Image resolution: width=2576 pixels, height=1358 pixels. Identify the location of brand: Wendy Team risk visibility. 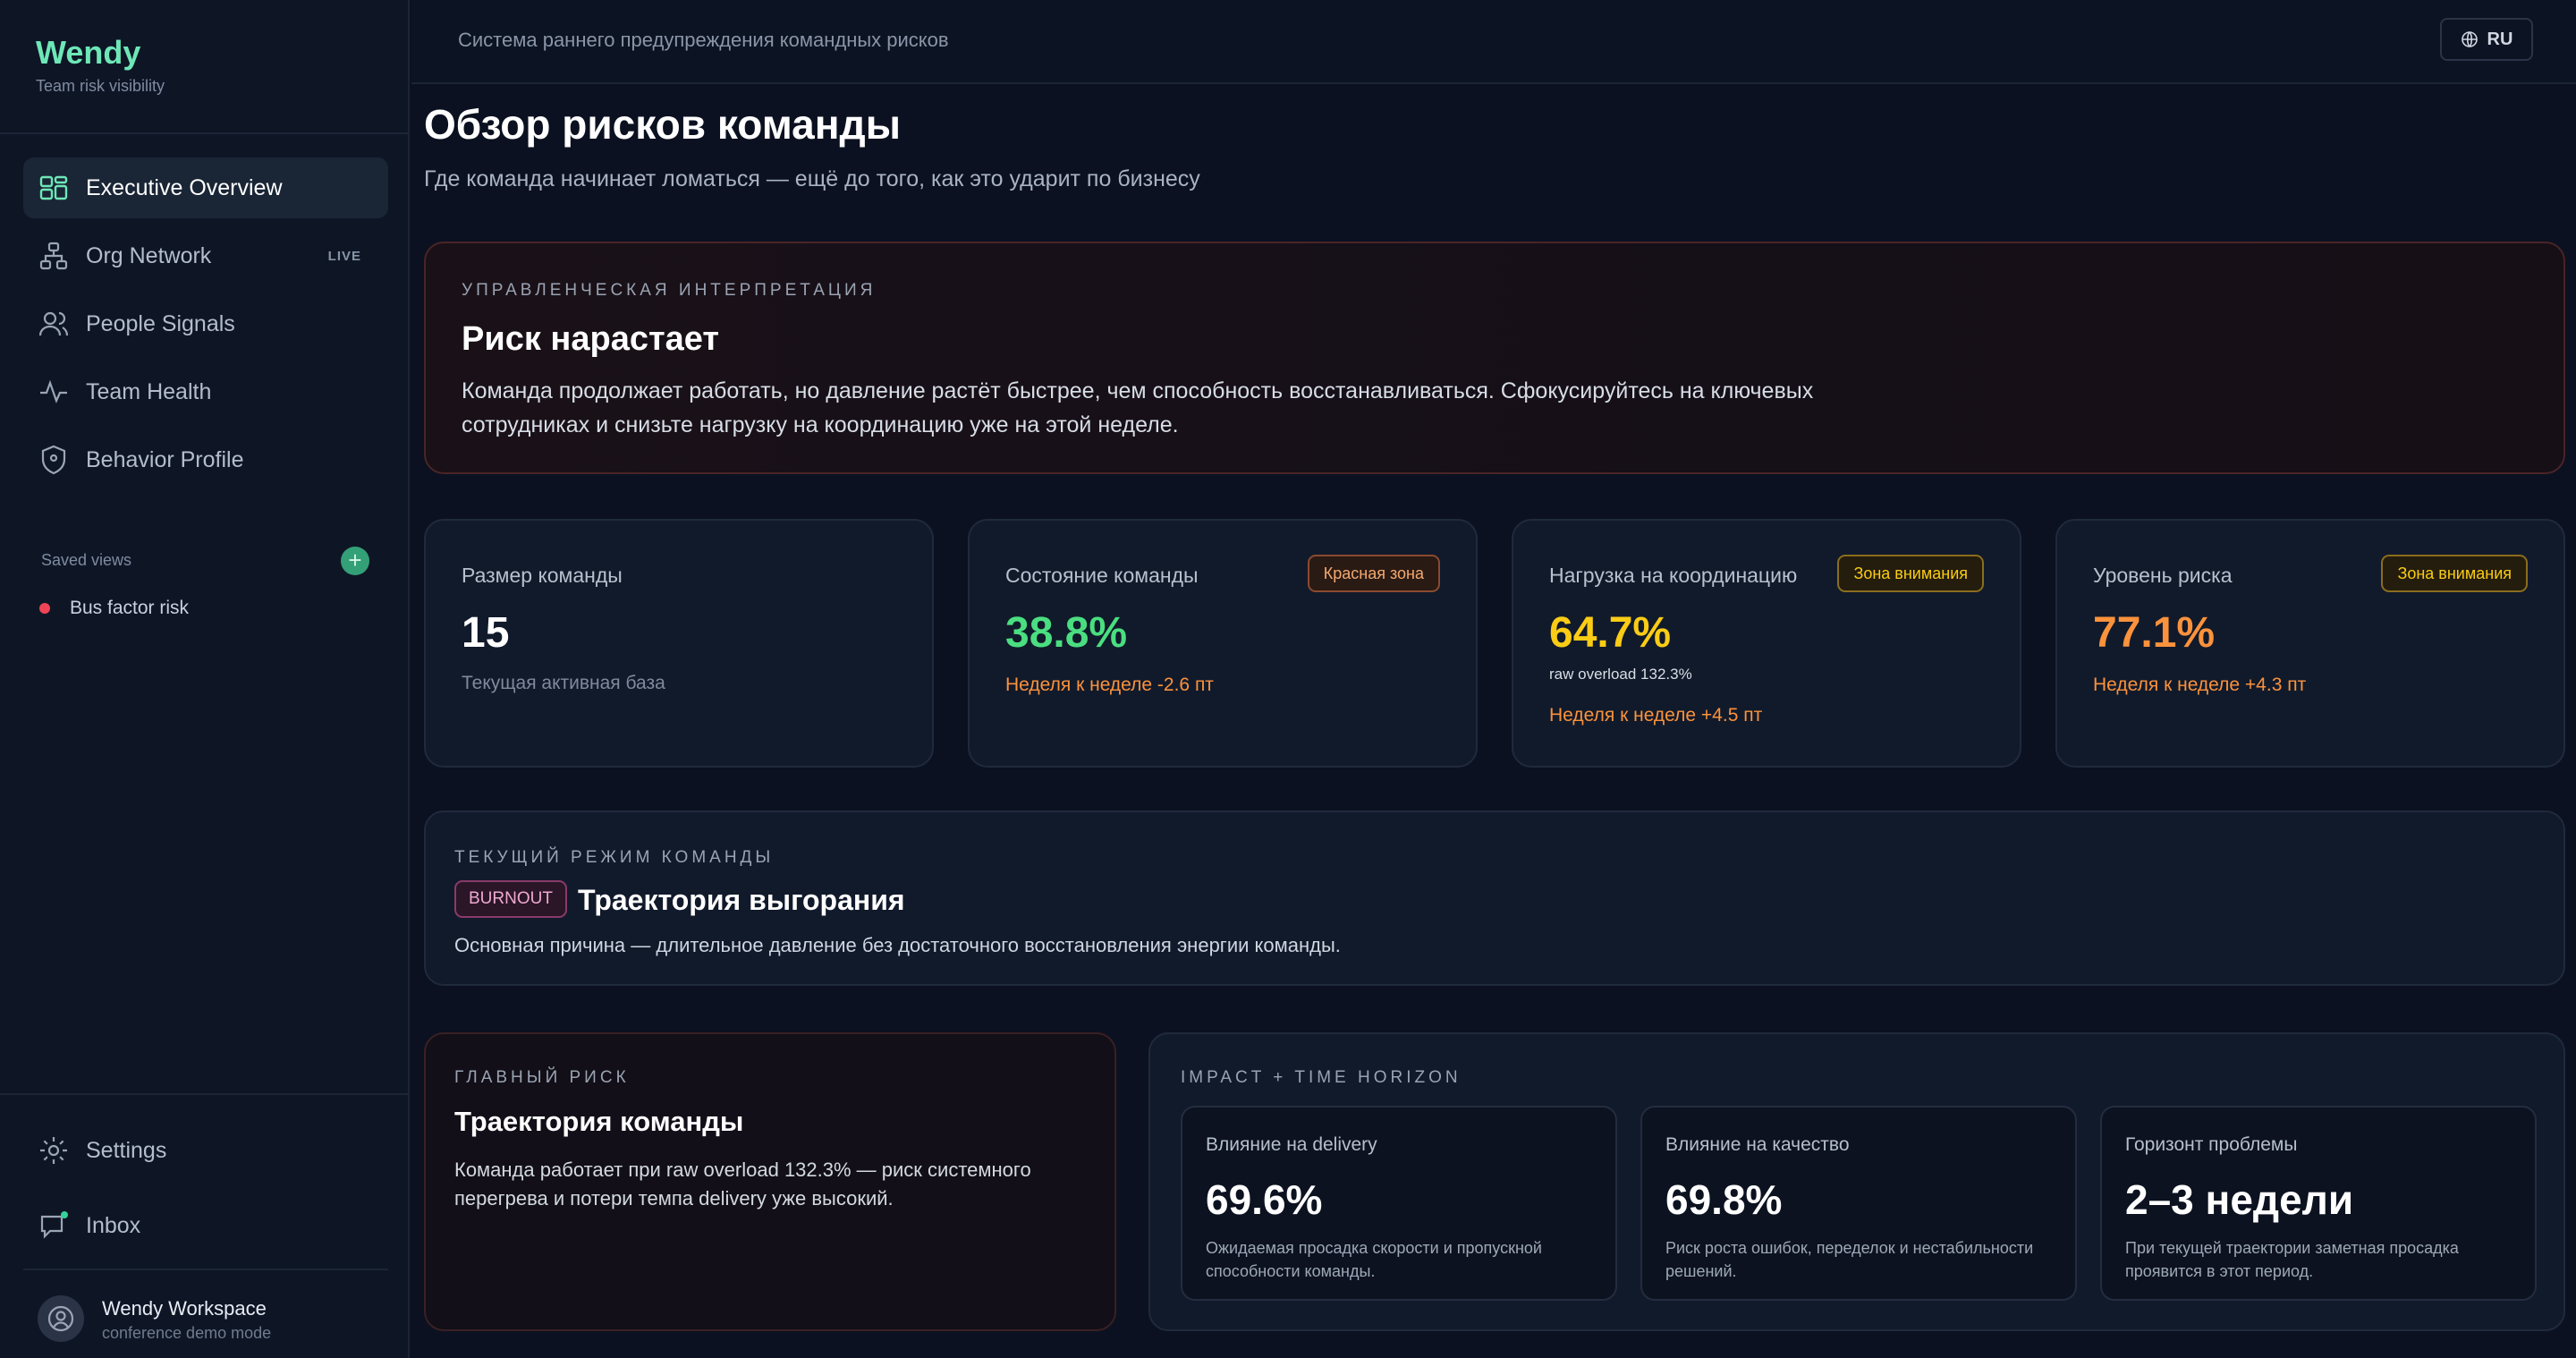
(100, 65).